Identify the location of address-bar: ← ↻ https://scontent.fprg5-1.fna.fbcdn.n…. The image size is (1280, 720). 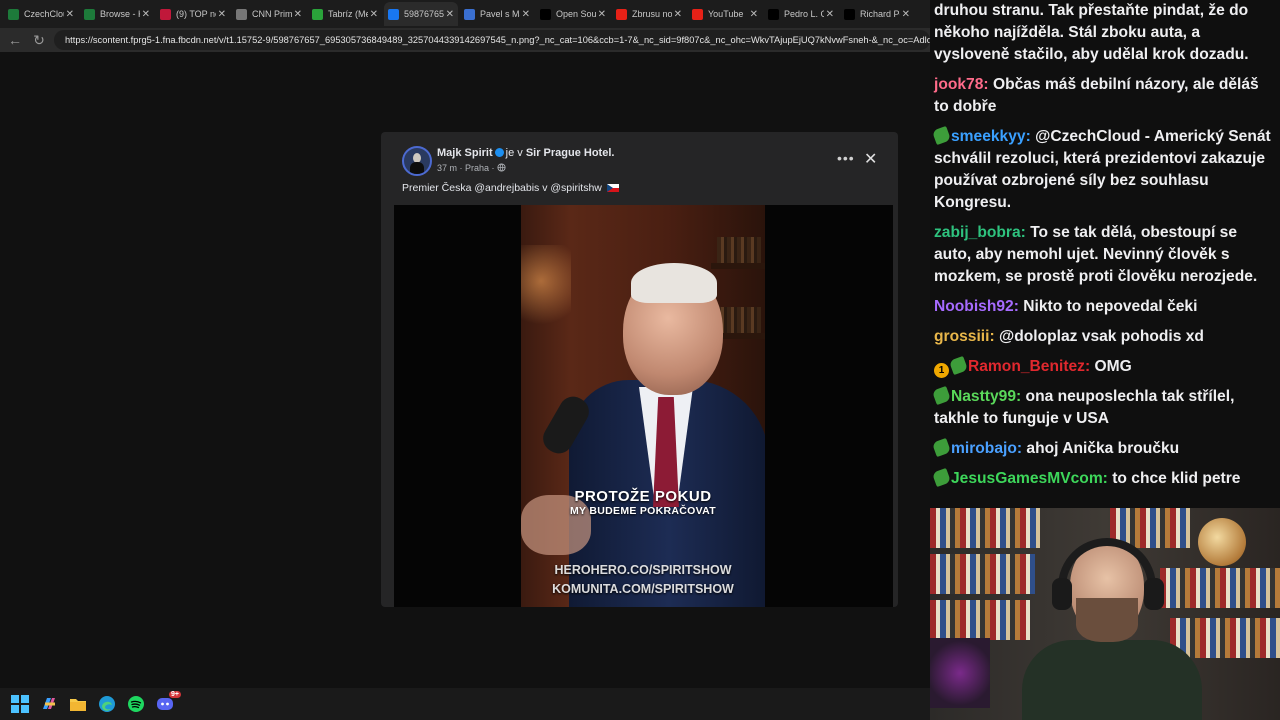
(465, 40).